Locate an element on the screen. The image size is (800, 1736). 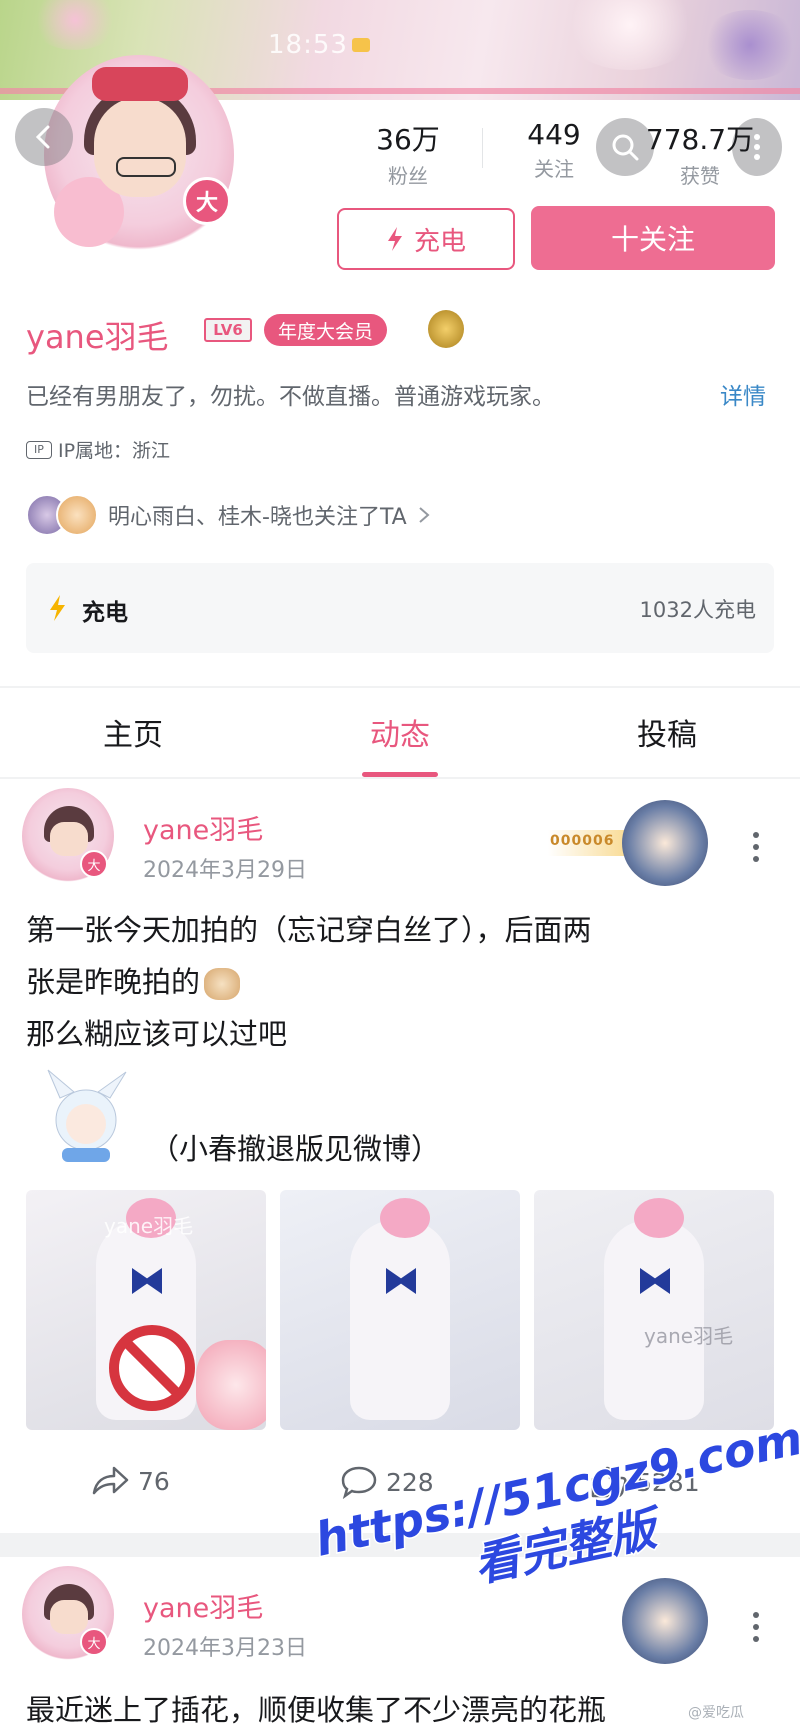
mutual-avatar is located at coordinates (77, 515).